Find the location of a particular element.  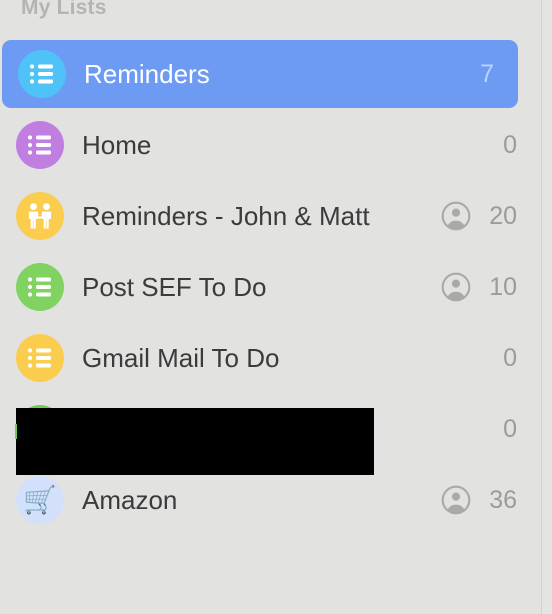

list-row: Reminders 7 is located at coordinates (260, 74).